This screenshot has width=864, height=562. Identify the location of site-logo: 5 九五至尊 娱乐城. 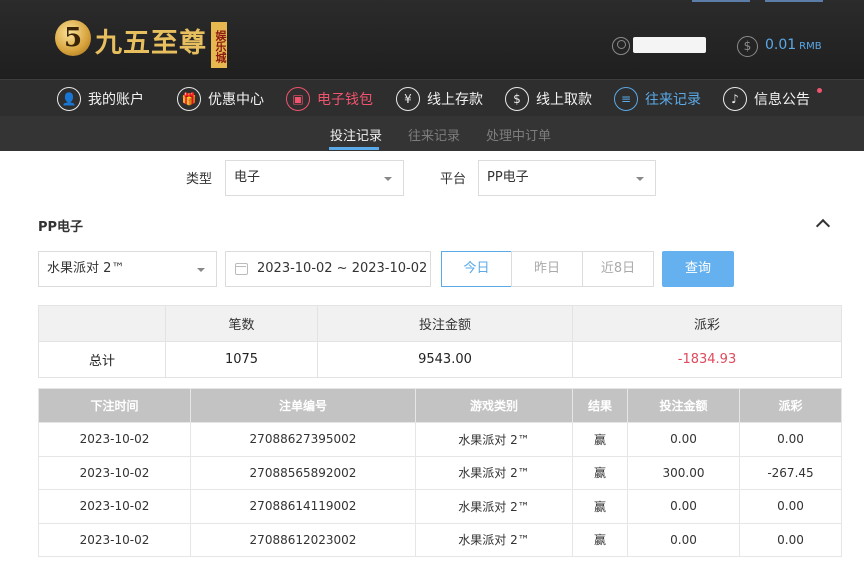
(141, 45).